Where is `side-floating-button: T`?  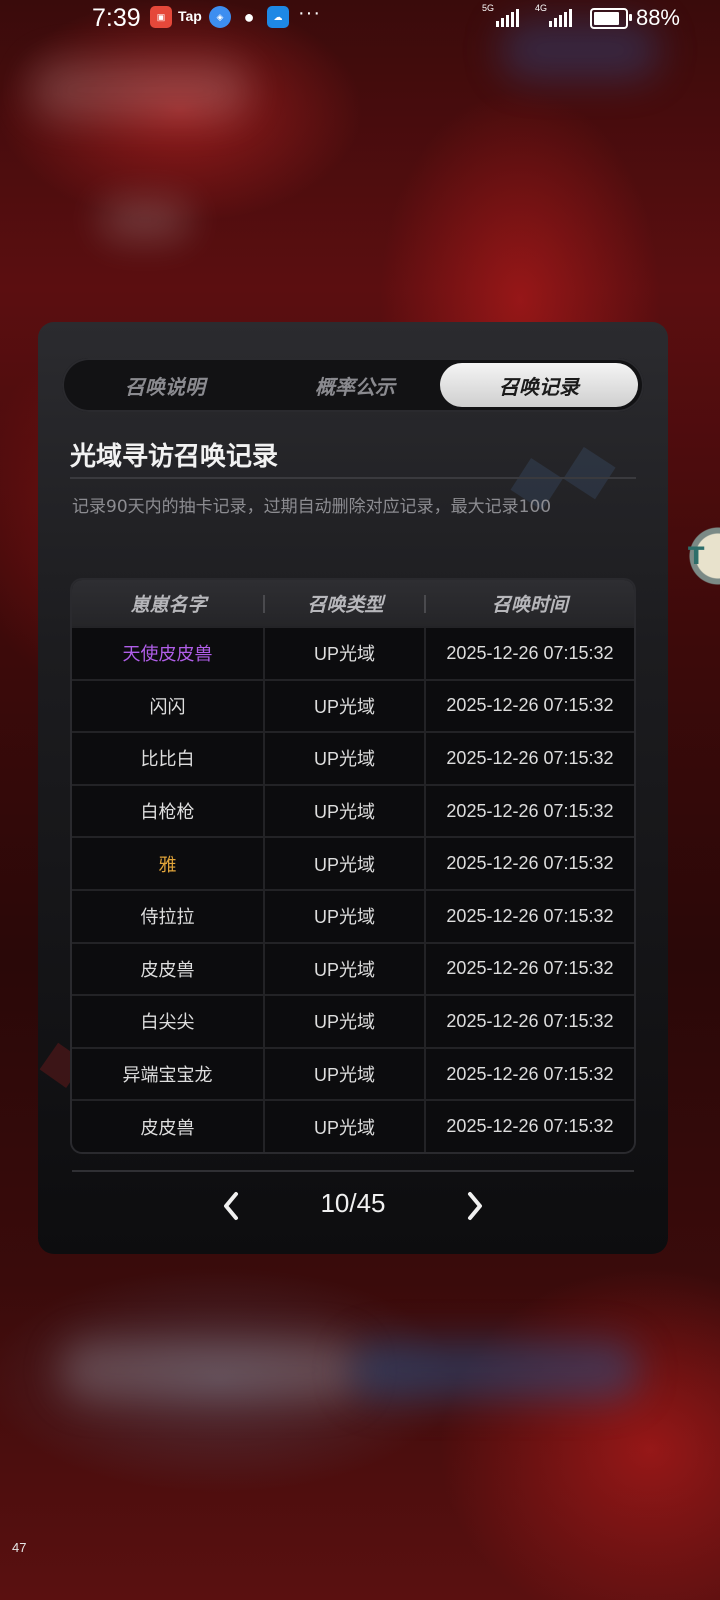 side-floating-button: T is located at coordinates (699, 556).